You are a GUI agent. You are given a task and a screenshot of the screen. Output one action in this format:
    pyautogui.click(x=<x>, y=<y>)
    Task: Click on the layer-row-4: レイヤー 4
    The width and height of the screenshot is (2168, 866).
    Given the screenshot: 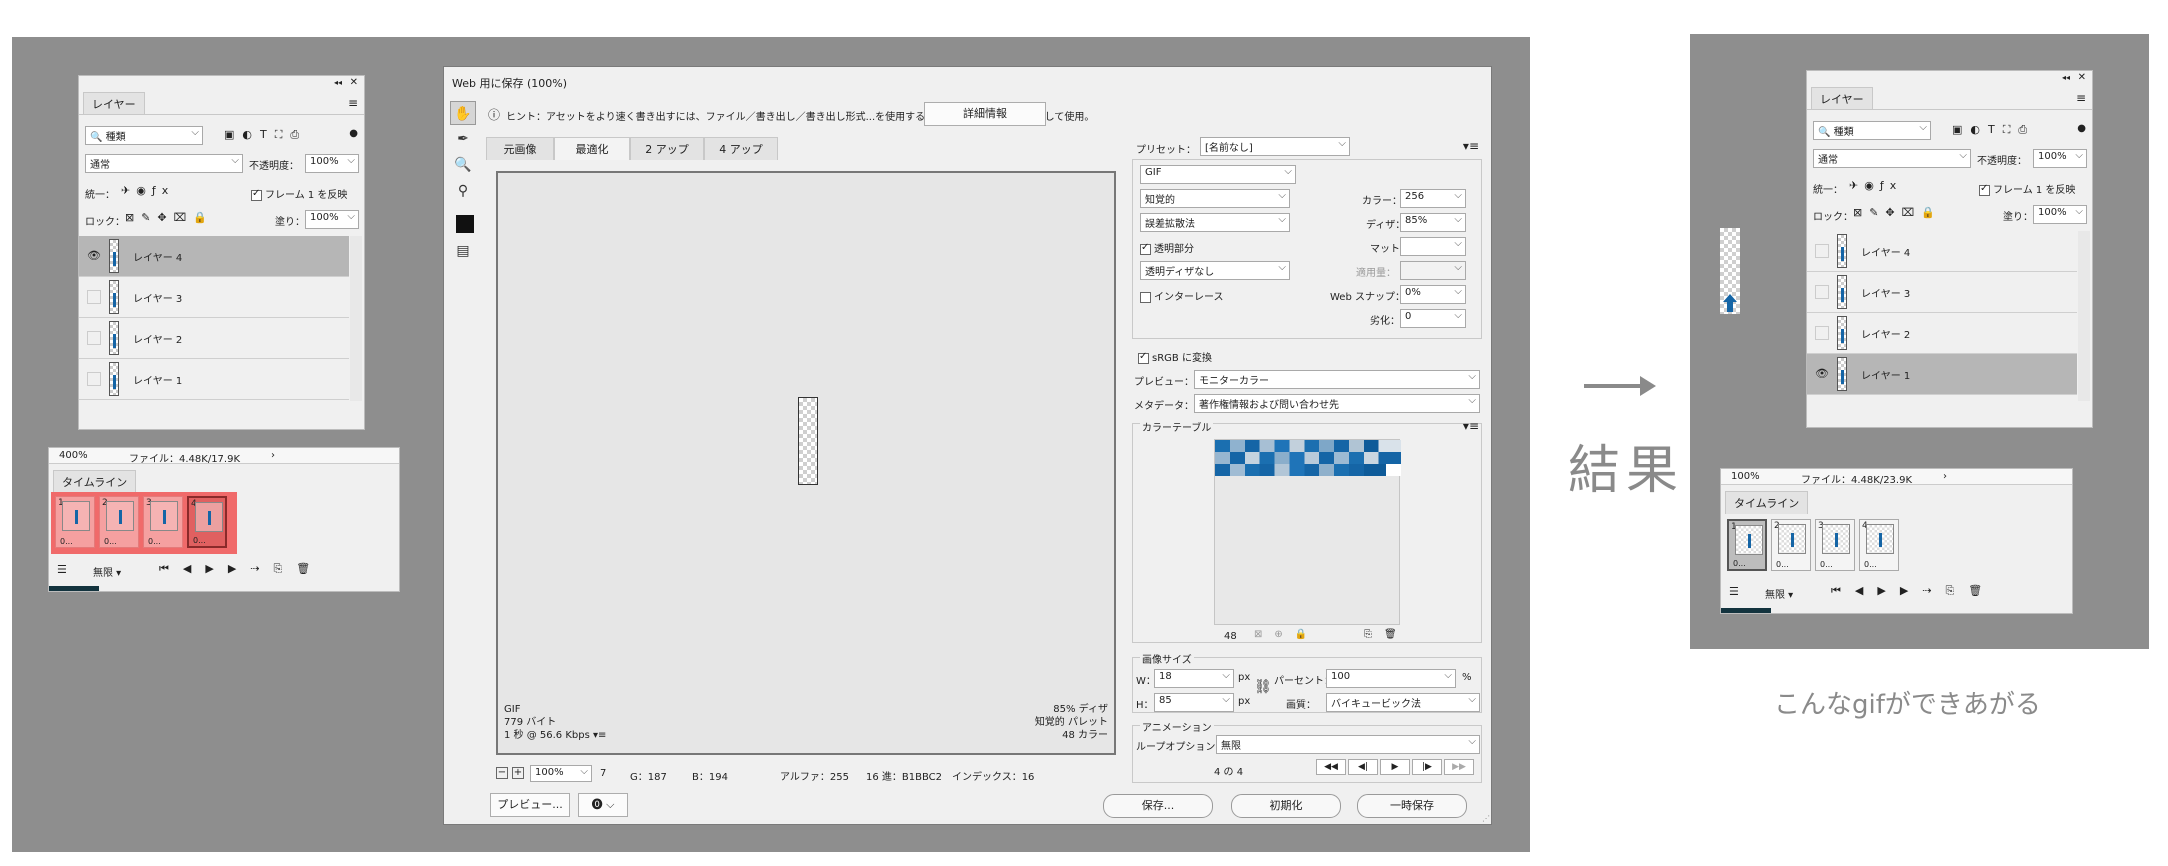 What is the action you would take?
    pyautogui.click(x=1942, y=251)
    